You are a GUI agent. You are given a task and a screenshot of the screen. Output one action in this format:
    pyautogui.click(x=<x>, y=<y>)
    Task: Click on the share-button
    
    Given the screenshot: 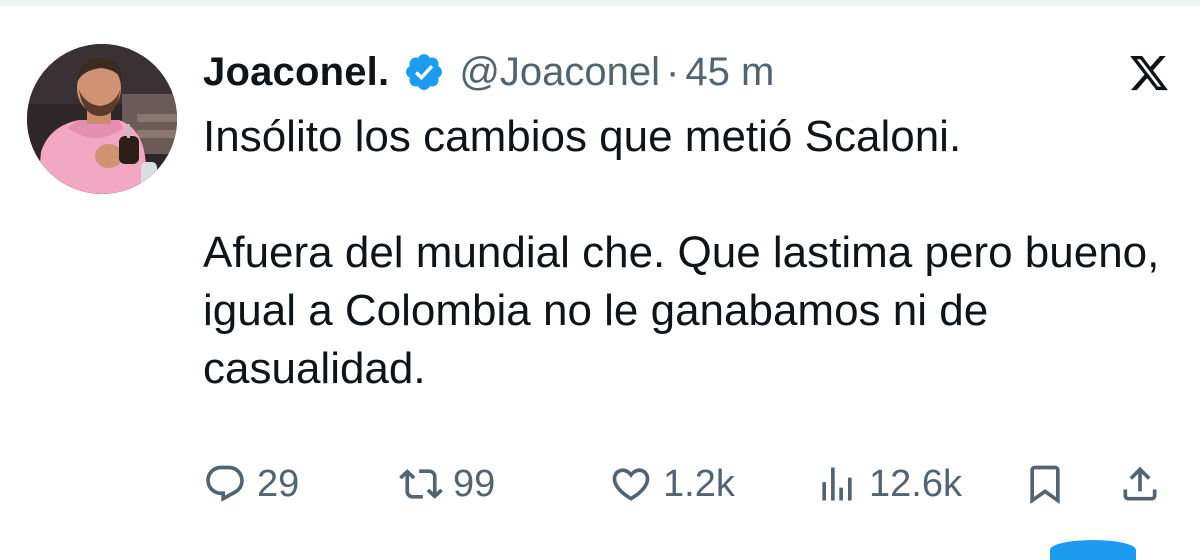 What is the action you would take?
    pyautogui.click(x=1140, y=484)
    